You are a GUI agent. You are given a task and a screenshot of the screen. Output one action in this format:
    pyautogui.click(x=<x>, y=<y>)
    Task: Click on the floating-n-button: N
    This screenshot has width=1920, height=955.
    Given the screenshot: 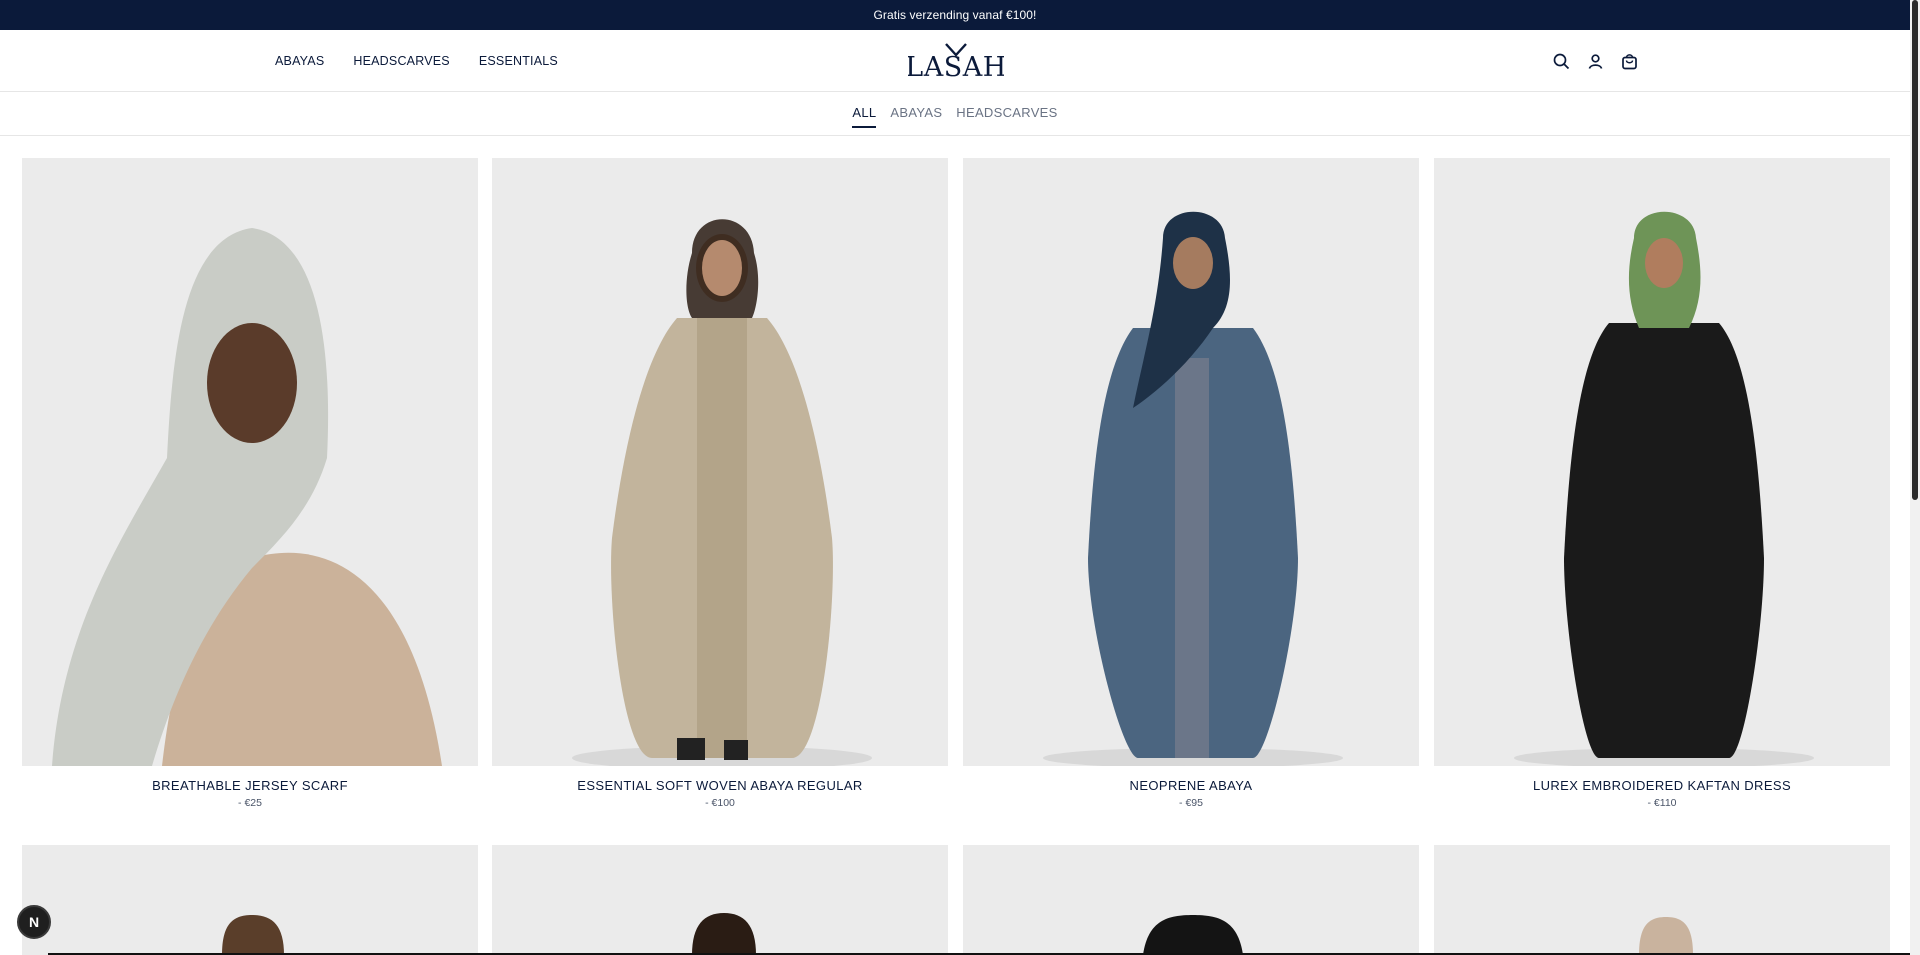 What is the action you would take?
    pyautogui.click(x=34, y=922)
    